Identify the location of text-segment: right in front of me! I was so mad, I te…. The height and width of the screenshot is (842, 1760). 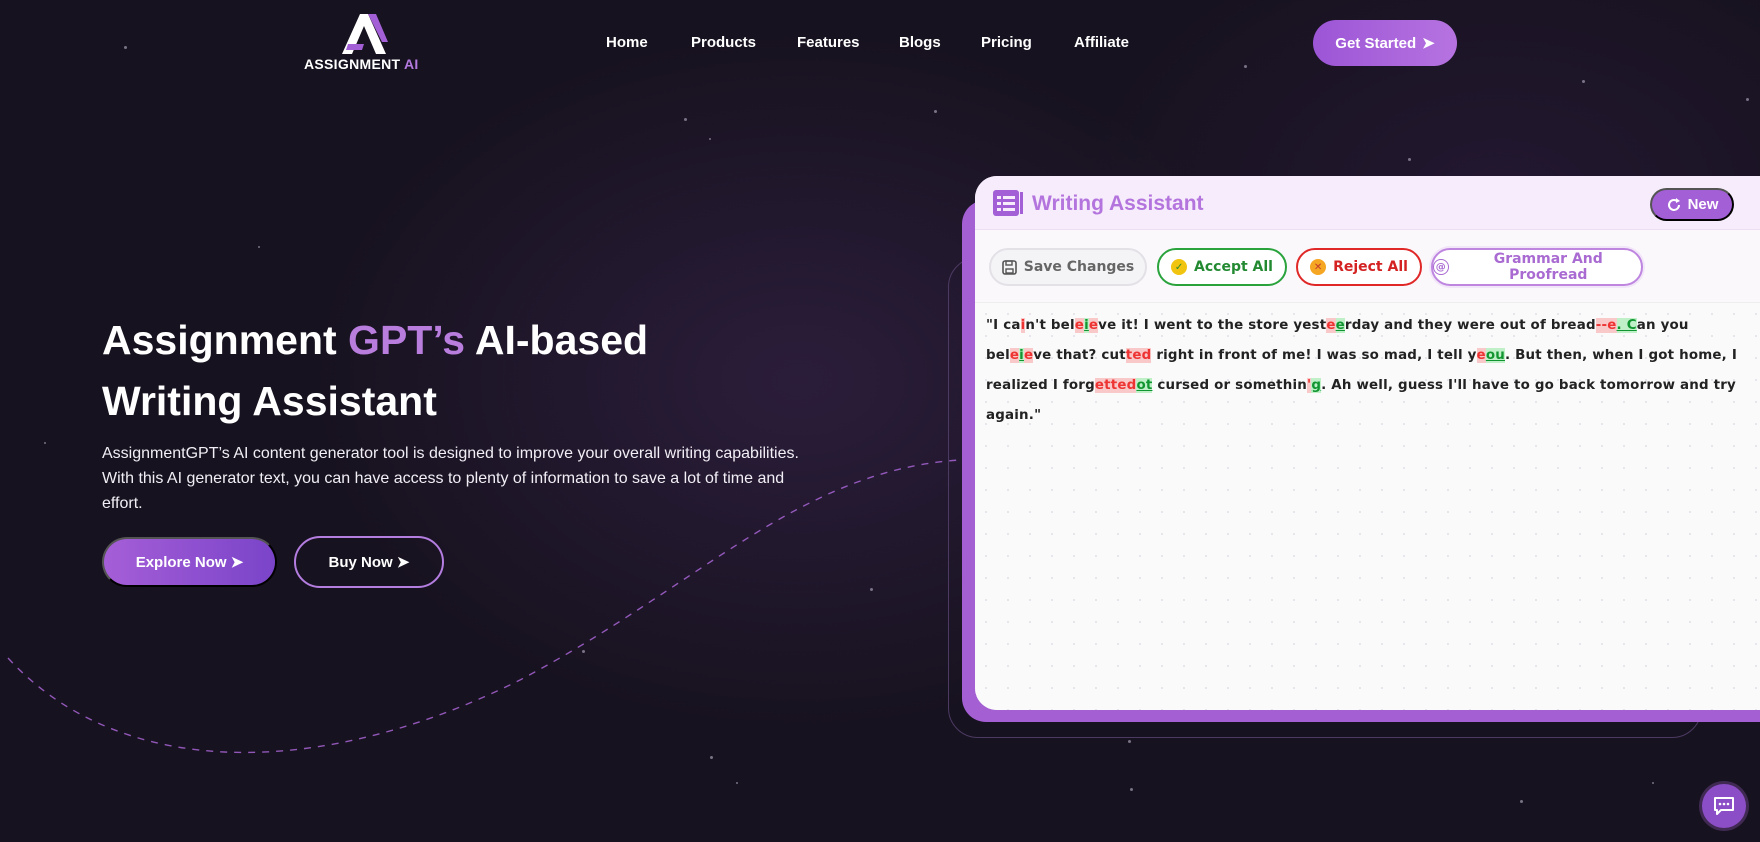
(1314, 355).